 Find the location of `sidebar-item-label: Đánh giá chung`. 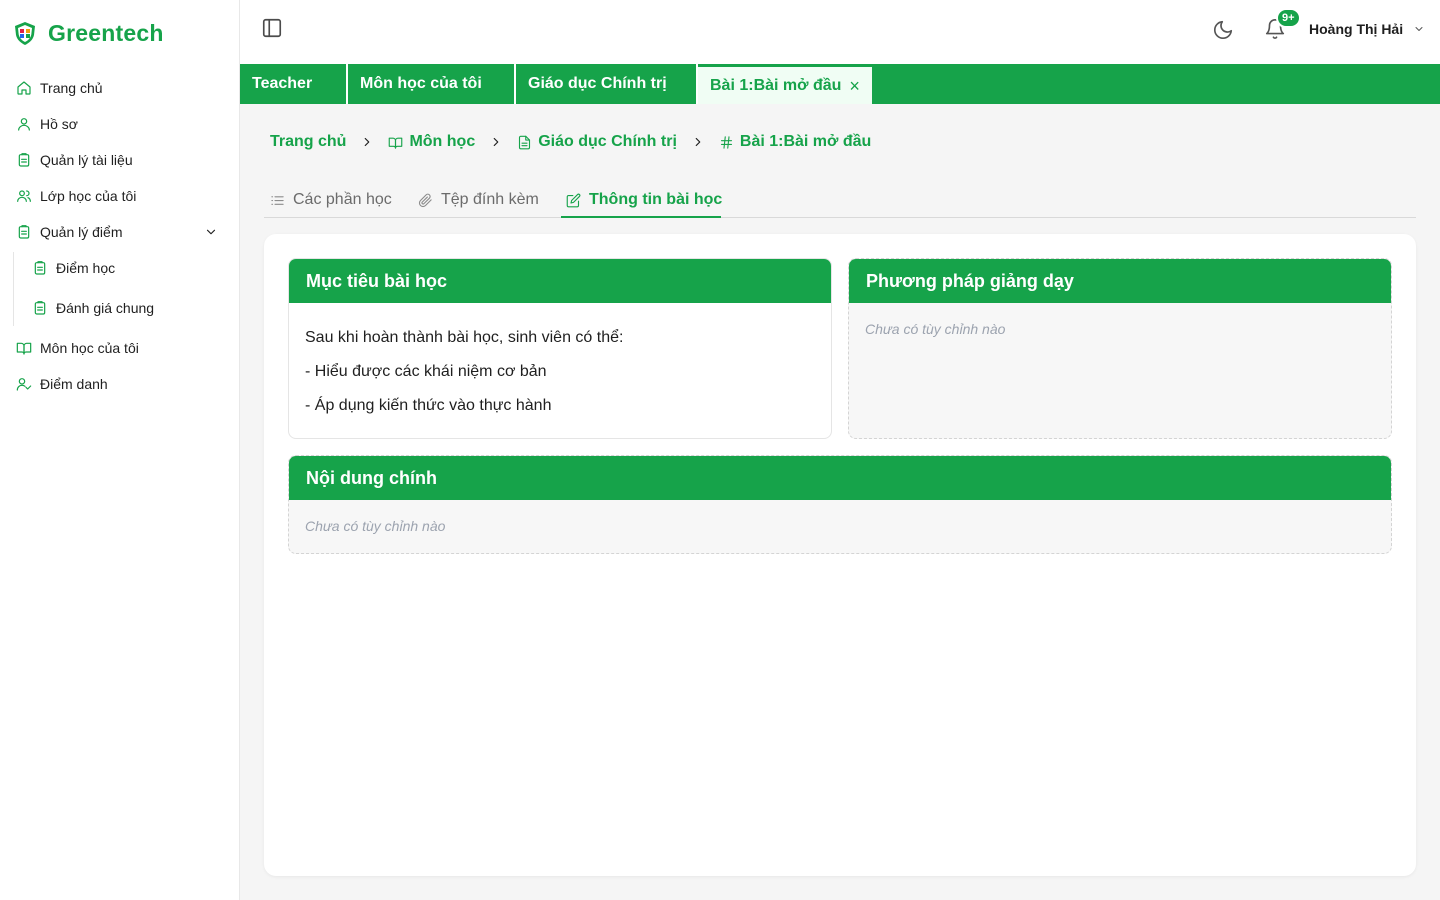

sidebar-item-label: Đánh giá chung is located at coordinates (105, 308).